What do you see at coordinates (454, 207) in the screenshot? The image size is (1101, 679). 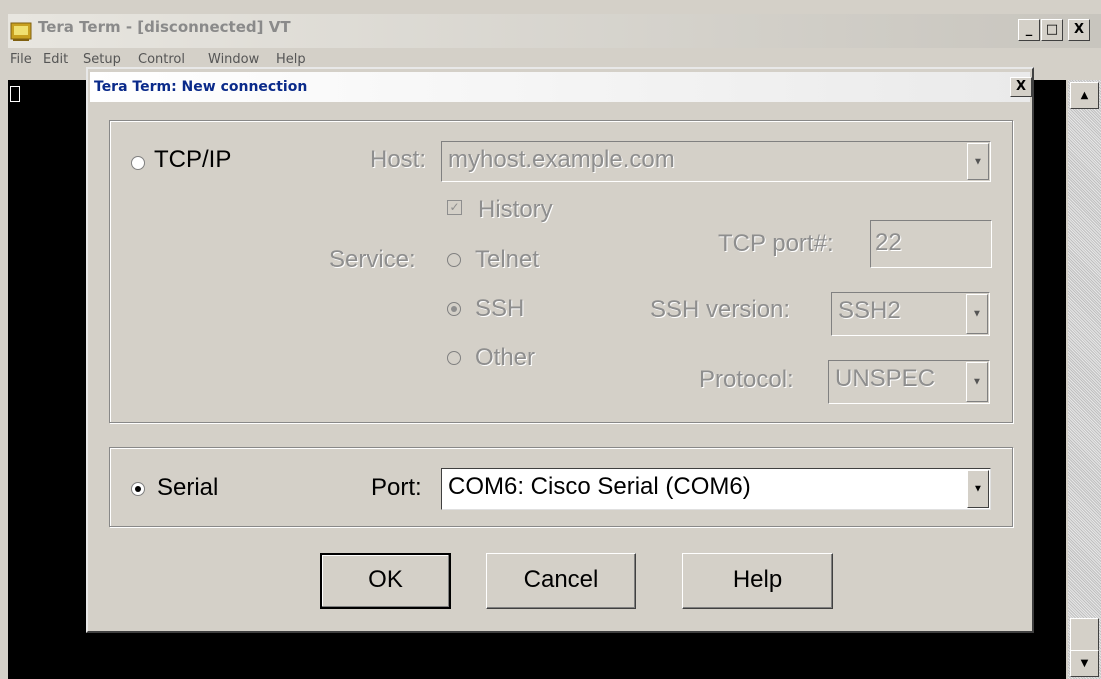 I see `history-checkbox: ✓` at bounding box center [454, 207].